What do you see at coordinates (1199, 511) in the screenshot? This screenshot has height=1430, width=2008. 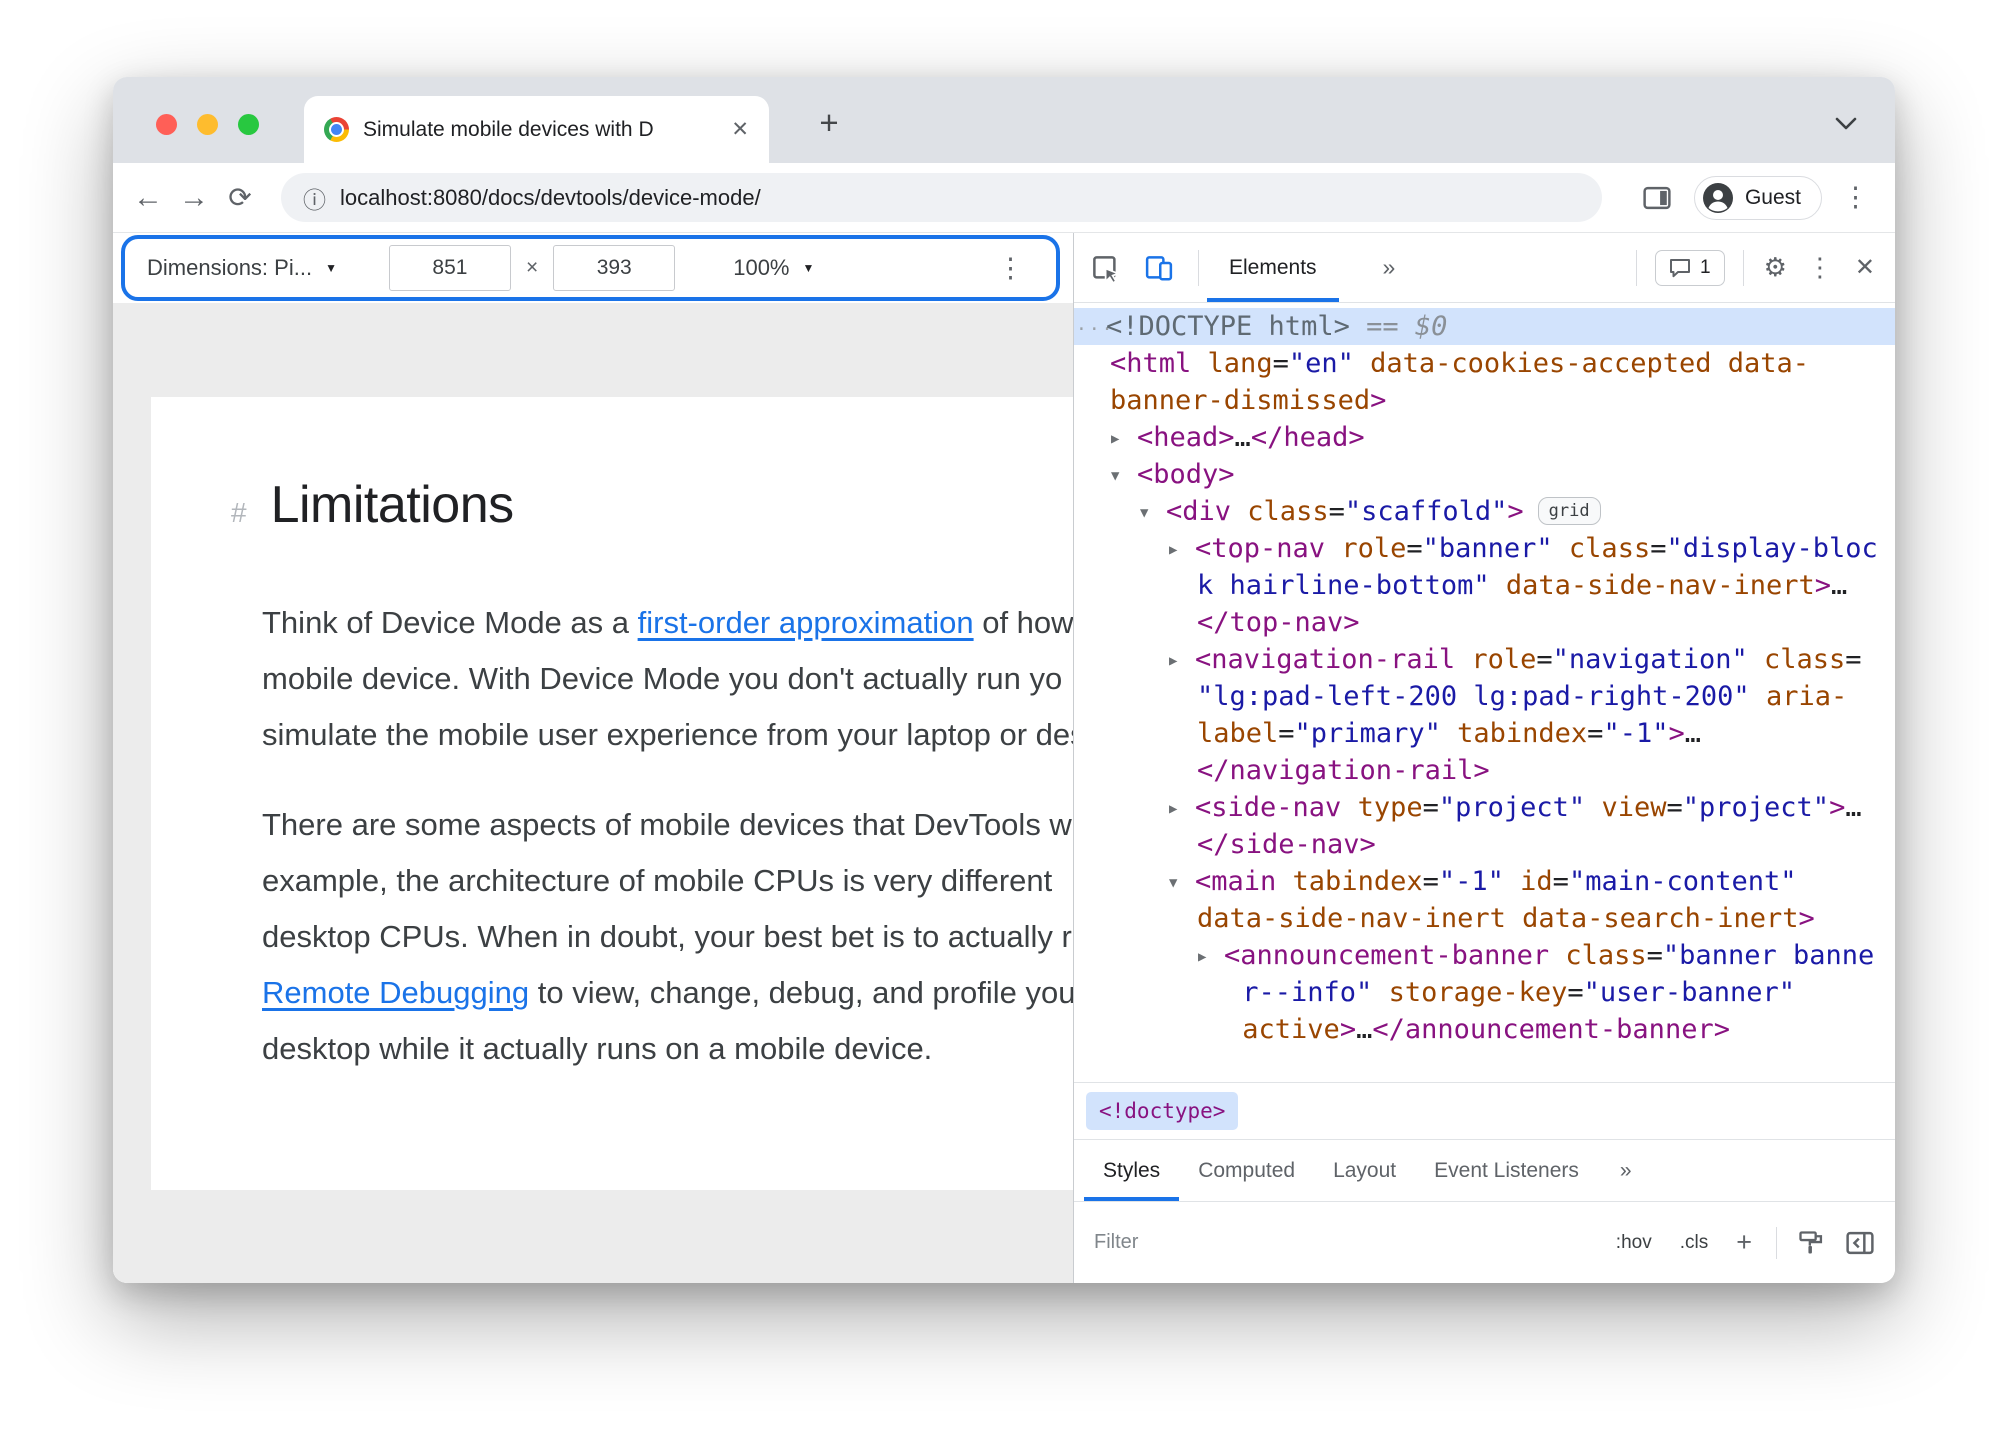 I see `code-token: <div` at bounding box center [1199, 511].